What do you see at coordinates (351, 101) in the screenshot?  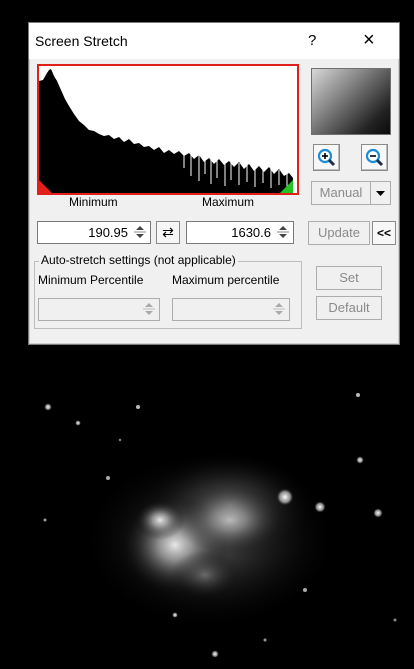 I see `stretch-gradient-preview` at bounding box center [351, 101].